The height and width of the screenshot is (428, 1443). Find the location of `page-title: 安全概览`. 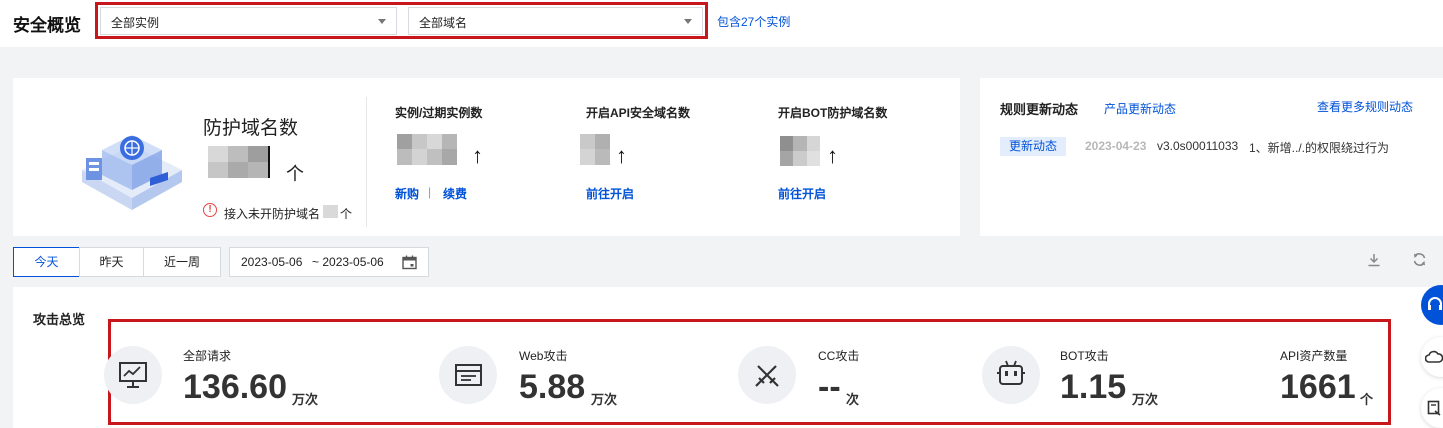

page-title: 安全概览 is located at coordinates (47, 25).